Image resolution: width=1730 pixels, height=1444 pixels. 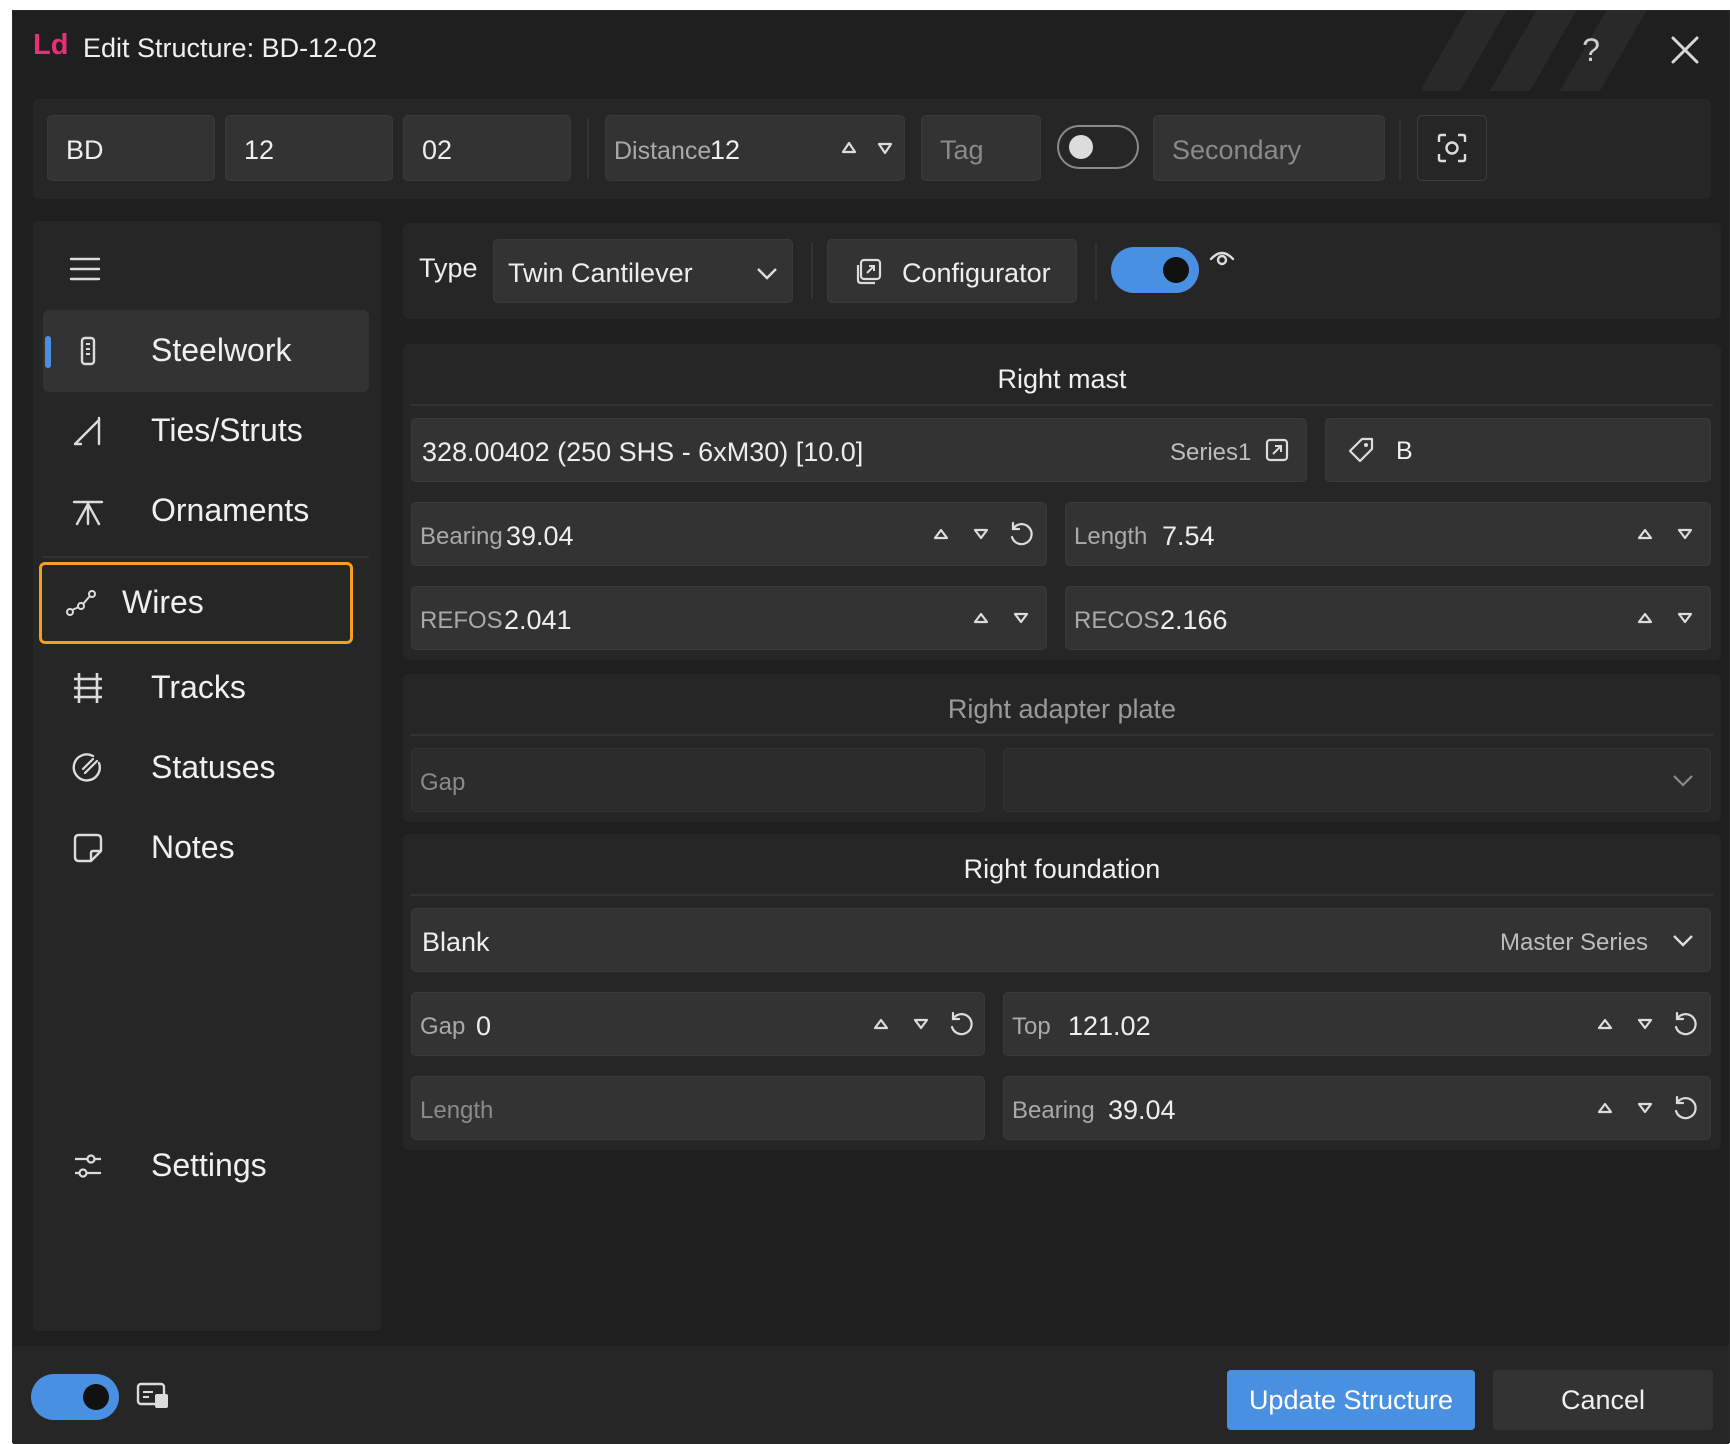 What do you see at coordinates (698, 1024) in the screenshot?
I see `foundation-gap-field: Gap 0` at bounding box center [698, 1024].